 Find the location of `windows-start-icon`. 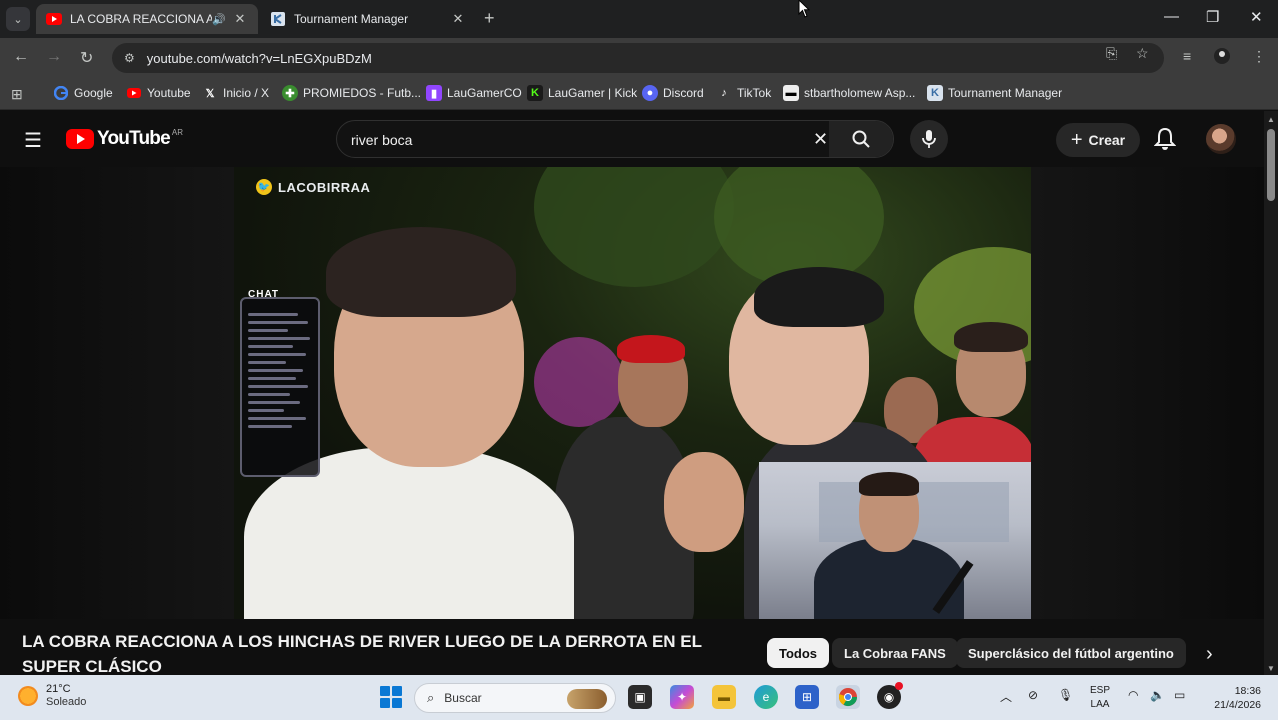

windows-start-icon is located at coordinates (391, 697).